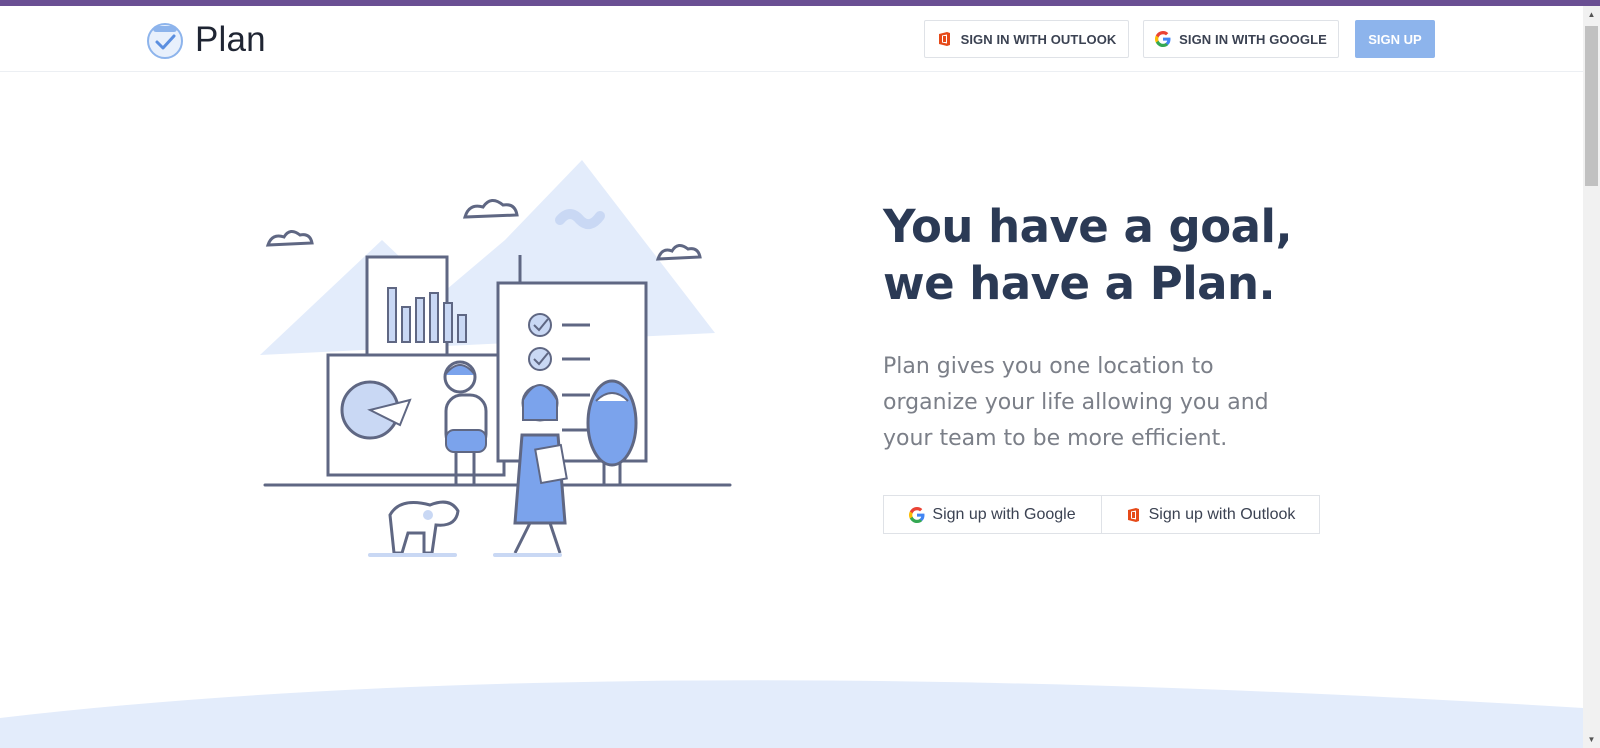 This screenshot has width=1600, height=748. I want to click on sign-up-google-button: Sign up with Google, so click(992, 514).